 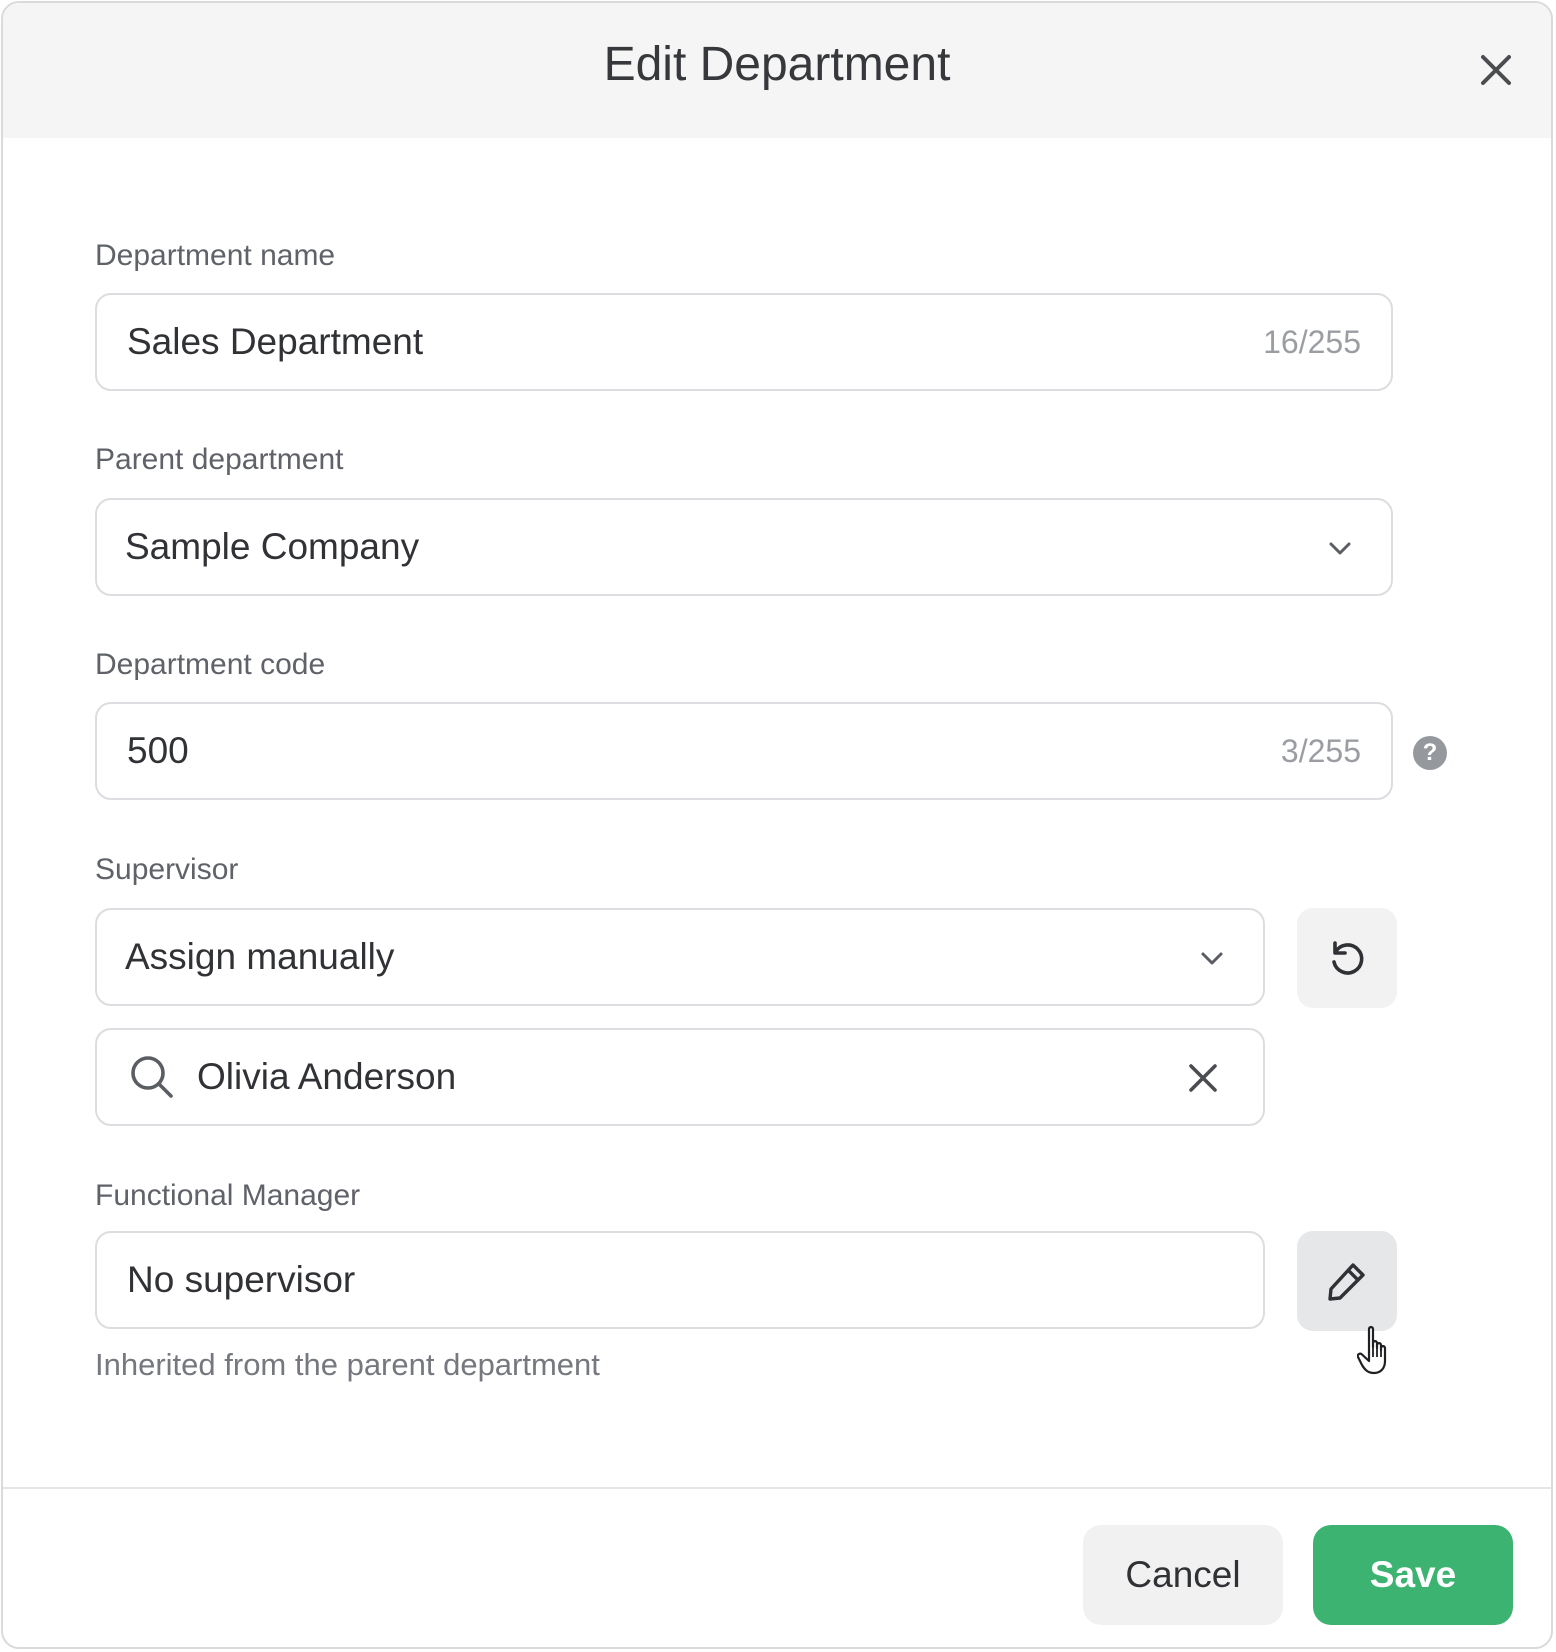 I want to click on parent-department-select: Sample Company, so click(x=744, y=547).